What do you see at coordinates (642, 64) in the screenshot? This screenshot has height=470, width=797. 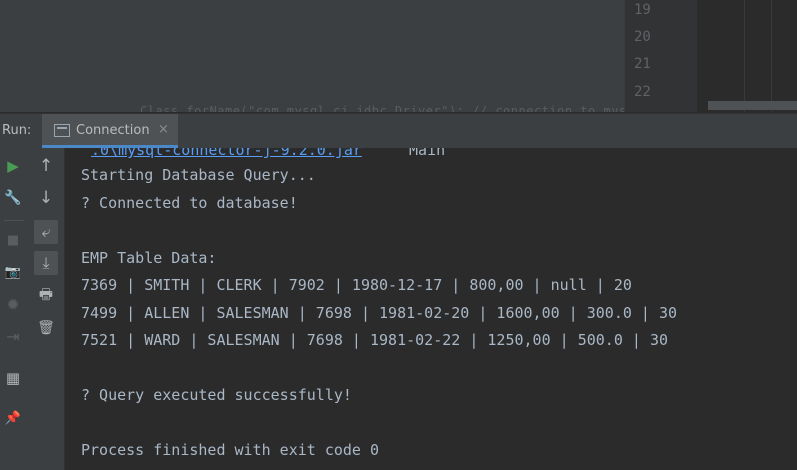 I see `line-number: 21` at bounding box center [642, 64].